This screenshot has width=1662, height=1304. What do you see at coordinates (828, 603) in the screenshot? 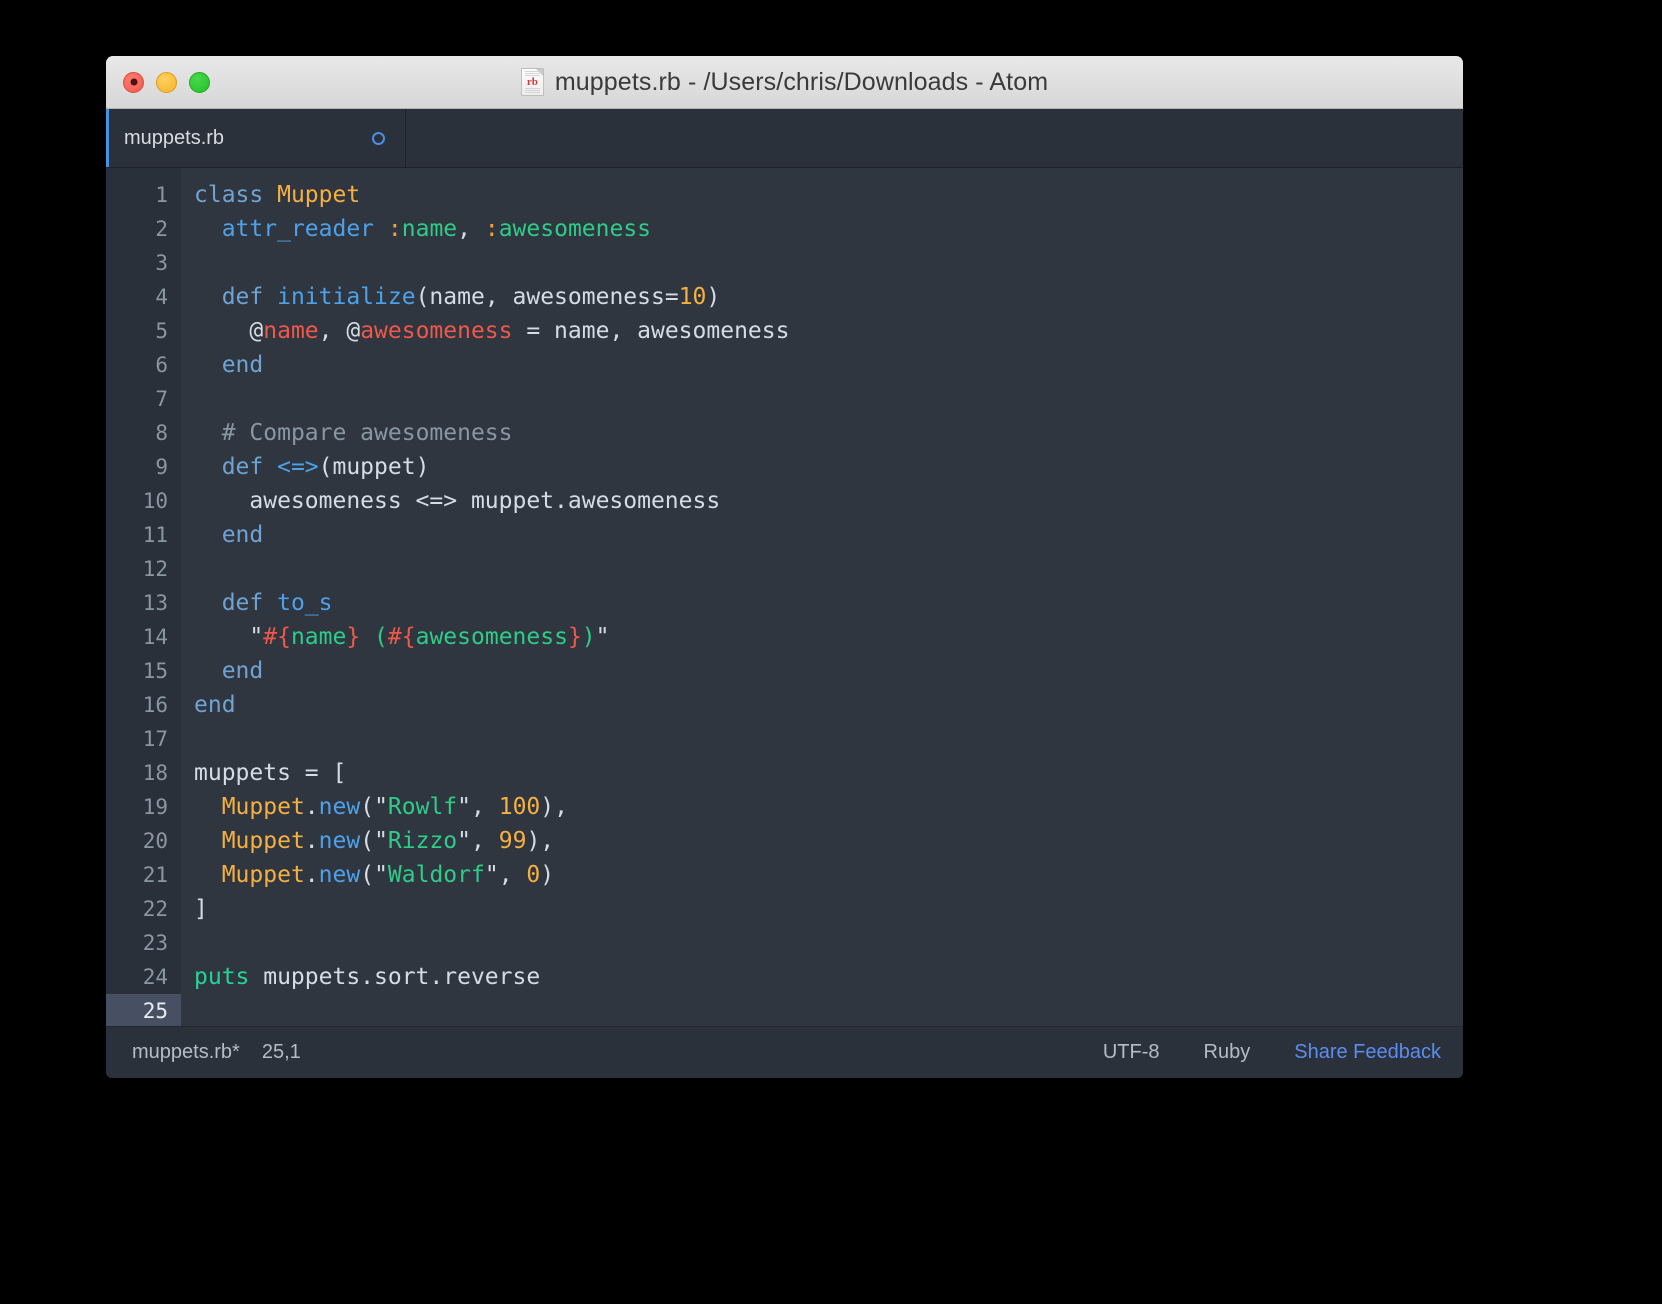
I see `code-line: def to_s` at bounding box center [828, 603].